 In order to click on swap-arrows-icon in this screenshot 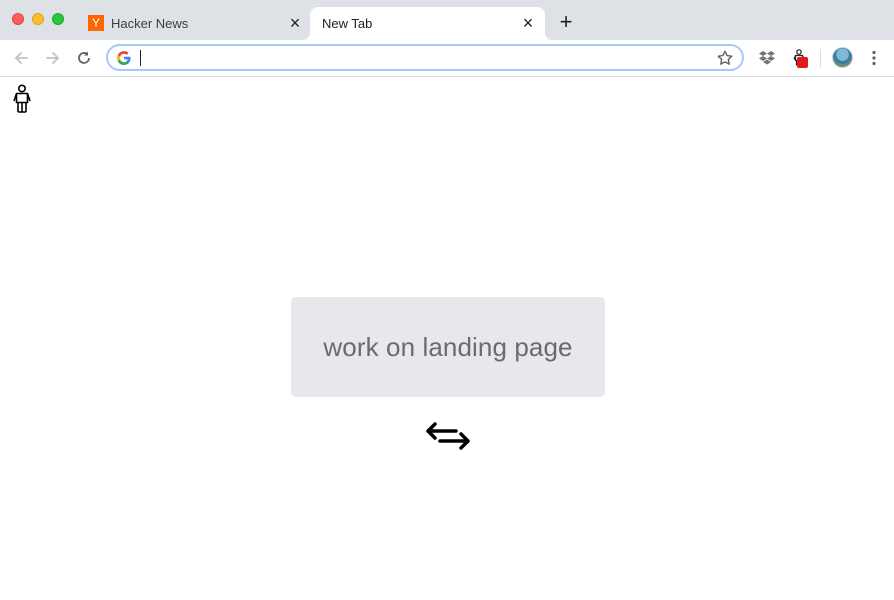, I will do `click(448, 436)`.